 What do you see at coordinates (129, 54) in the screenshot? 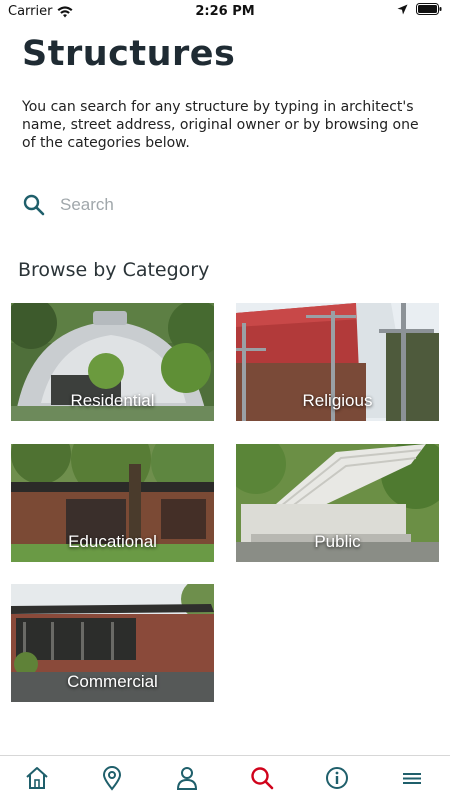
I see `page-title: Structures` at bounding box center [129, 54].